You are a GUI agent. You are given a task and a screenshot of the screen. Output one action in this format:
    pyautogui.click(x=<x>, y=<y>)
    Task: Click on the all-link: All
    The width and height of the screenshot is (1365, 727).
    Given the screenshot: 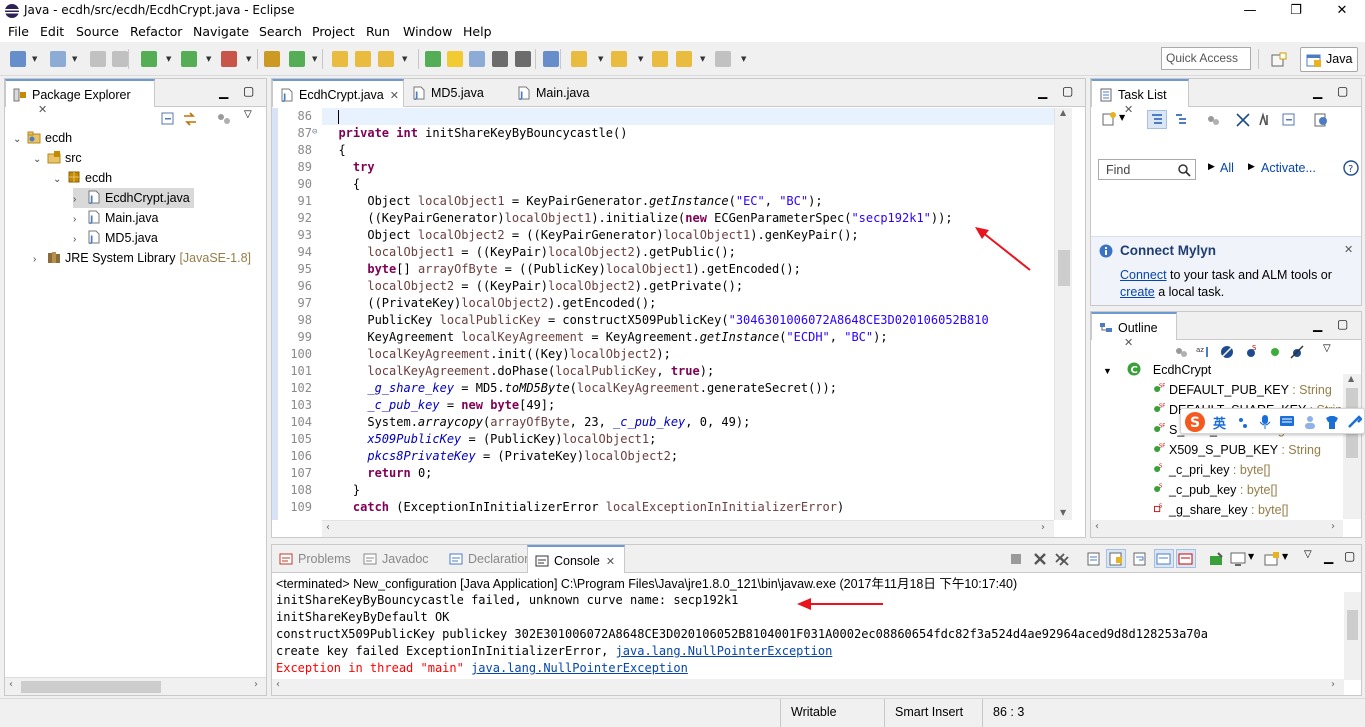 What is the action you would take?
    pyautogui.click(x=1227, y=168)
    